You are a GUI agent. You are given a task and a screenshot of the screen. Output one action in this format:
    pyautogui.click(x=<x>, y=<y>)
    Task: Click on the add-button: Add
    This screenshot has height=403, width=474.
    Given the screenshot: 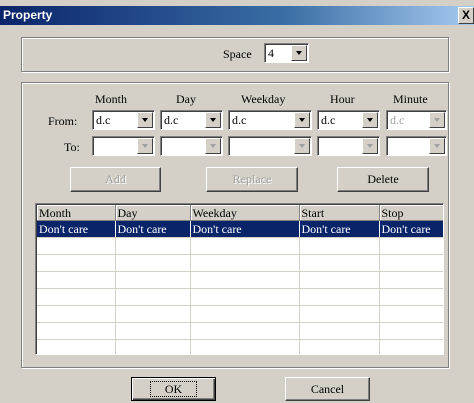 What is the action you would take?
    pyautogui.click(x=115, y=179)
    